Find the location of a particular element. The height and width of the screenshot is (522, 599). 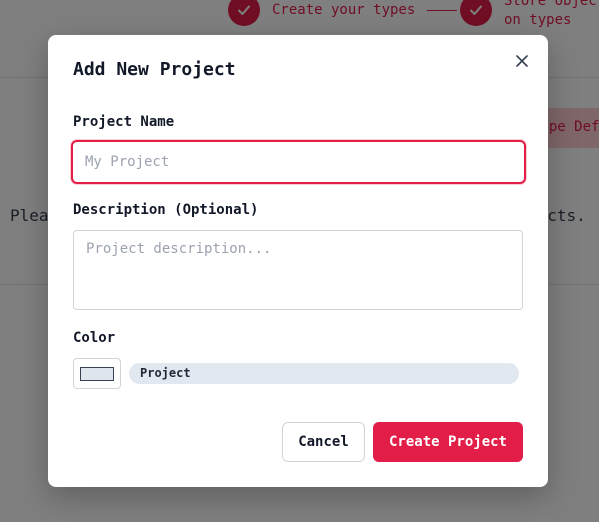

color-picker-button is located at coordinates (97, 373).